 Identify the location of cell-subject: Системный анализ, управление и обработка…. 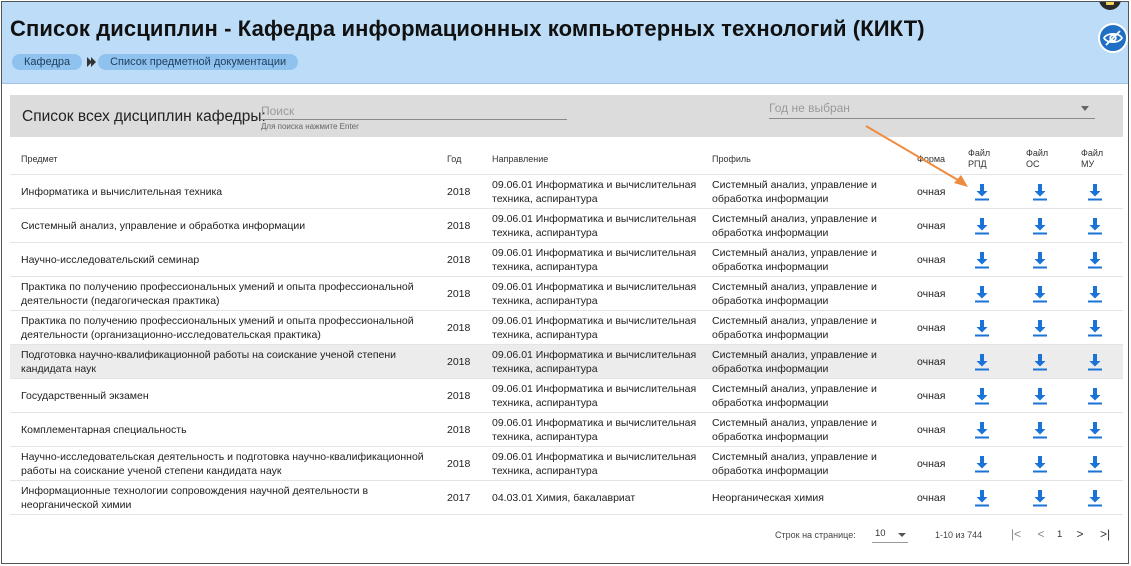
(163, 225).